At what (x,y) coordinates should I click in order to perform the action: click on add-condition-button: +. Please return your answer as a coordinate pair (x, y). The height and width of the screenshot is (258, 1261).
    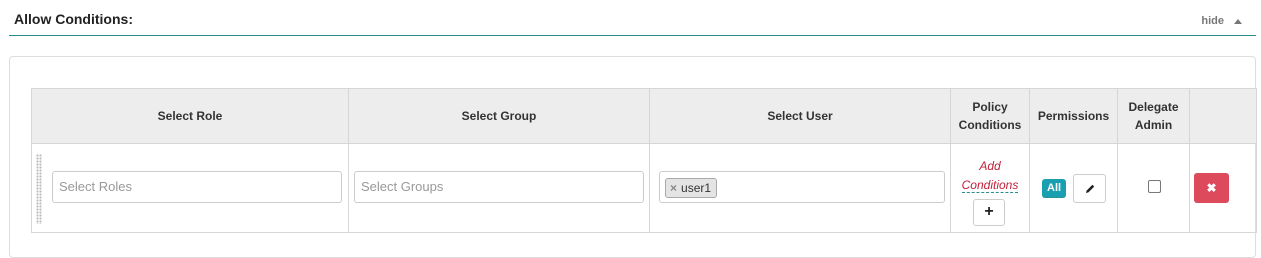
    Looking at the image, I should click on (989, 212).